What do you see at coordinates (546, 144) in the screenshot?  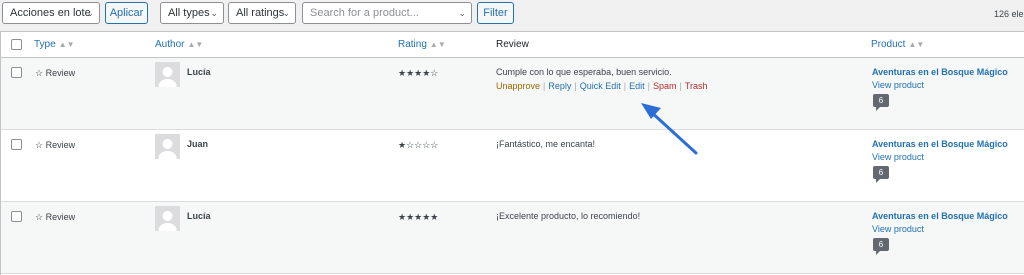 I see `review-text: ¡Fantástico, me encanta!` at bounding box center [546, 144].